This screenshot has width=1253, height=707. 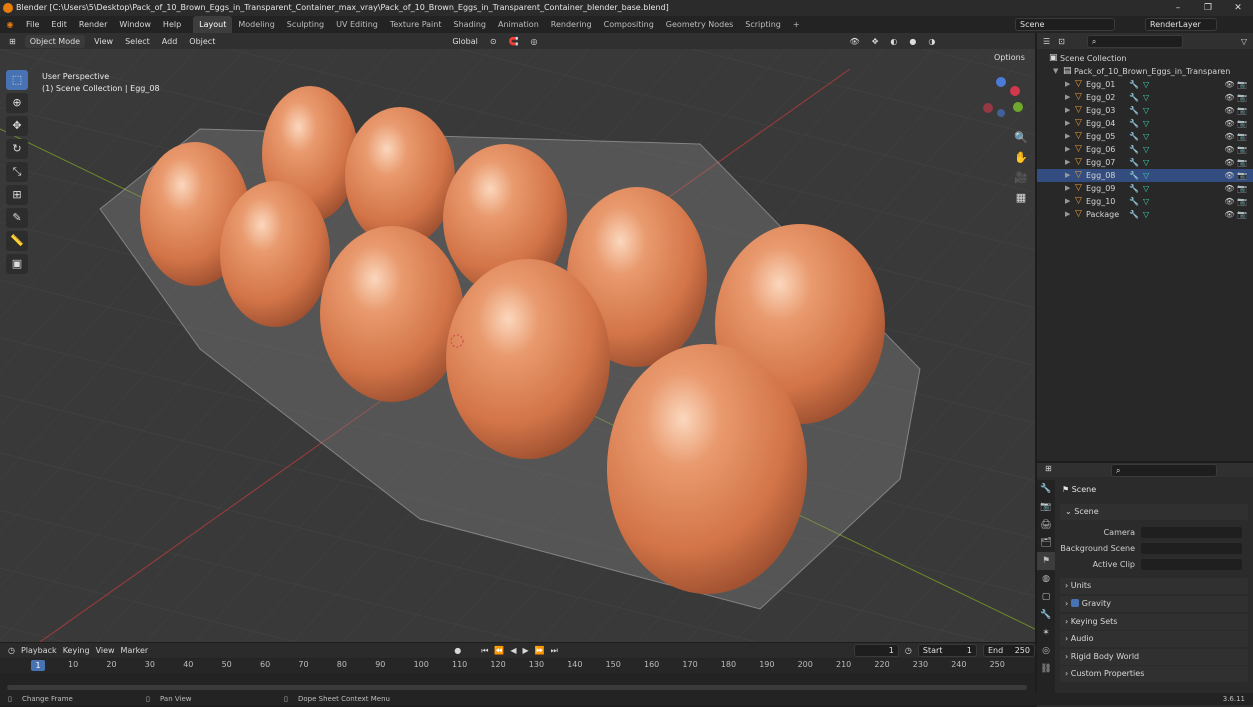 What do you see at coordinates (39, 650) in the screenshot?
I see `menu-playback: Playback` at bounding box center [39, 650].